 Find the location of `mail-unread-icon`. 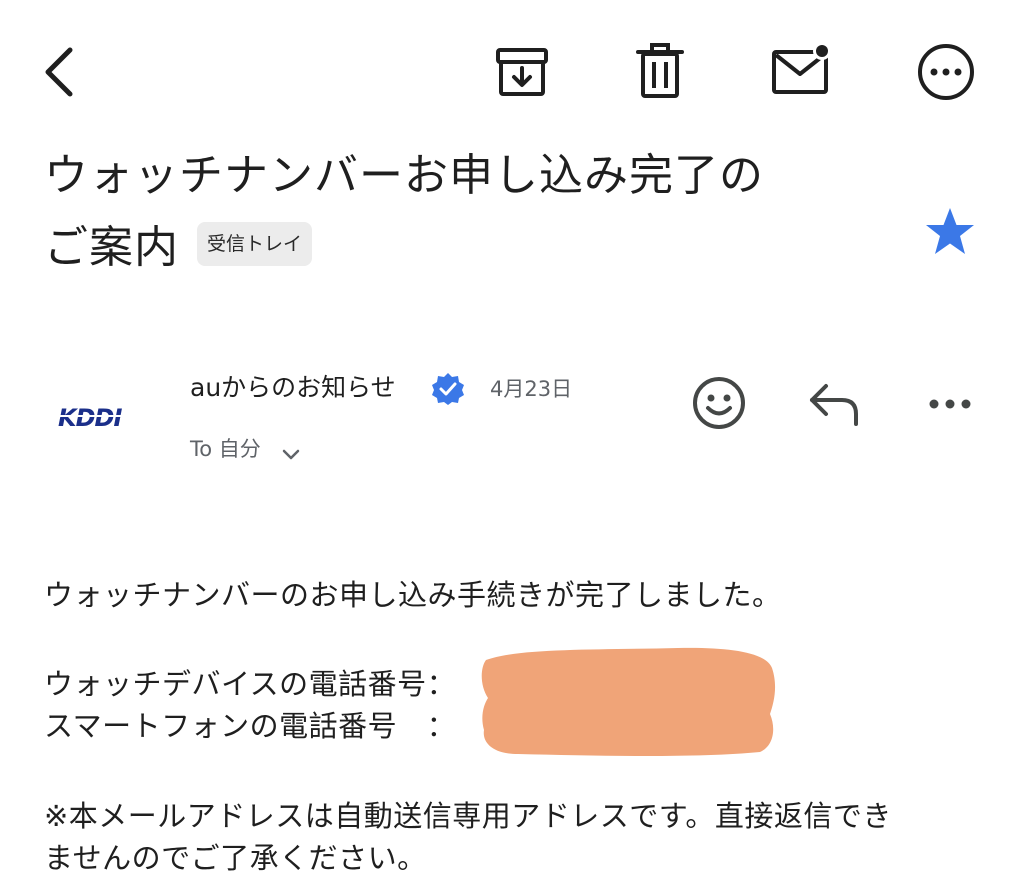

mail-unread-icon is located at coordinates (802, 70).